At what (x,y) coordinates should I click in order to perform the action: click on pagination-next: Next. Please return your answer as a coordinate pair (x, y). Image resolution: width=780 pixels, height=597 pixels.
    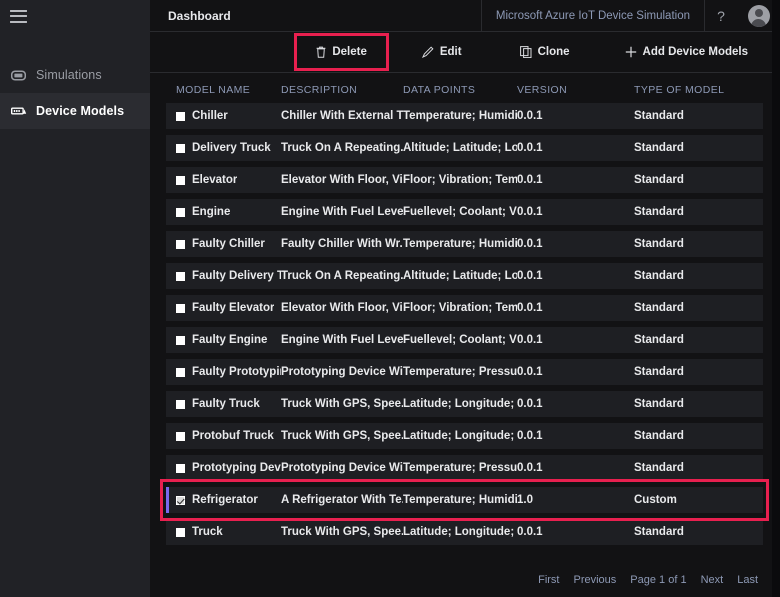
    Looking at the image, I should click on (712, 580).